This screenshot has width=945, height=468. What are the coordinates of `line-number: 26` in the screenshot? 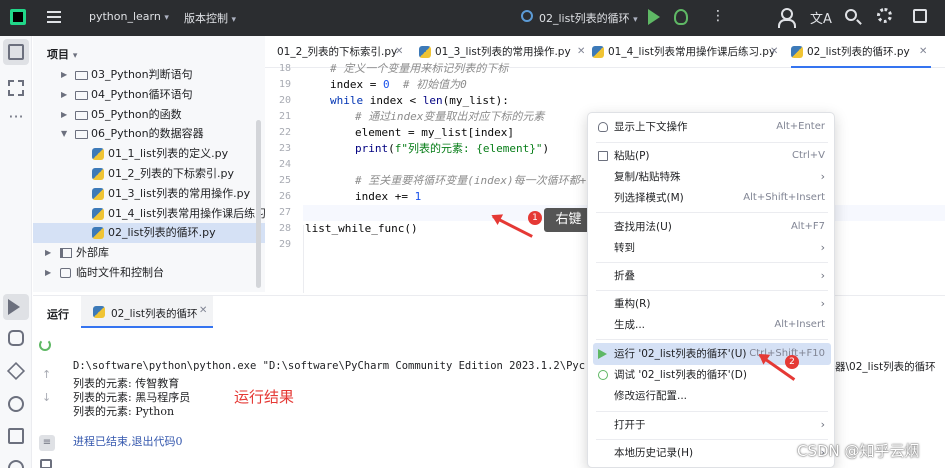 It's located at (284, 196).